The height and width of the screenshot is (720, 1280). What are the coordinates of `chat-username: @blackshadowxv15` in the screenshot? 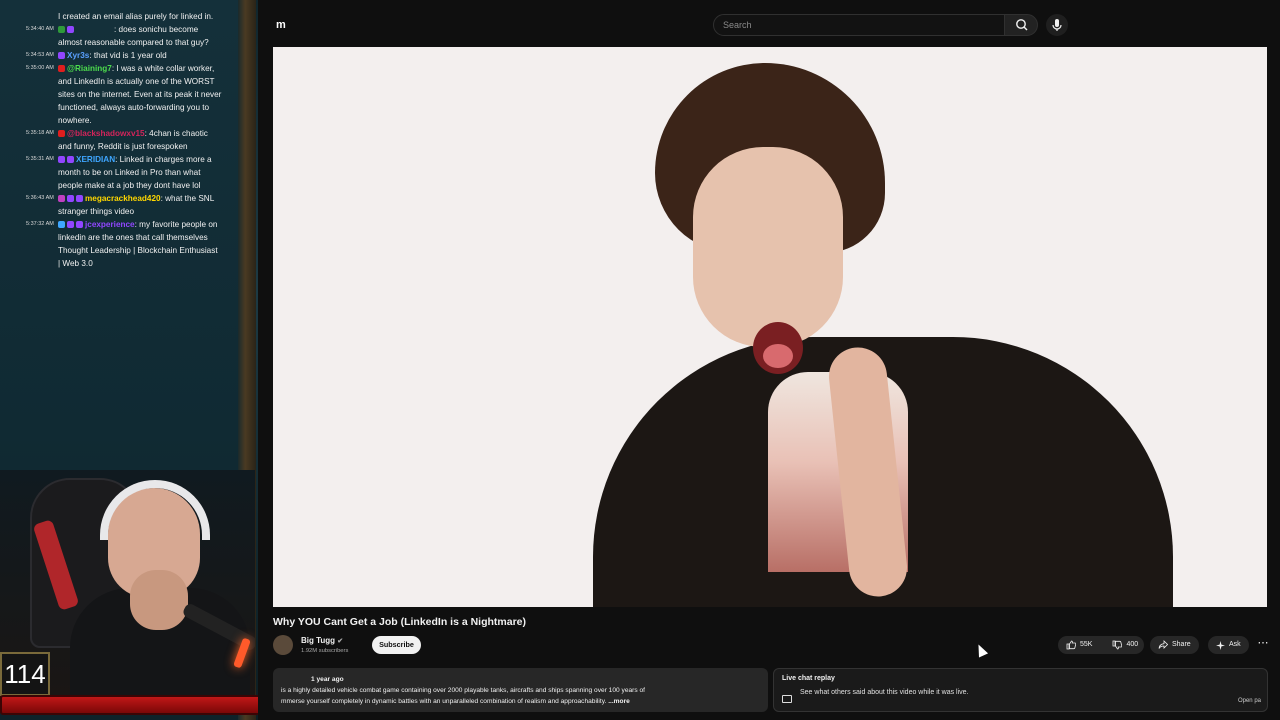 It's located at (106, 133).